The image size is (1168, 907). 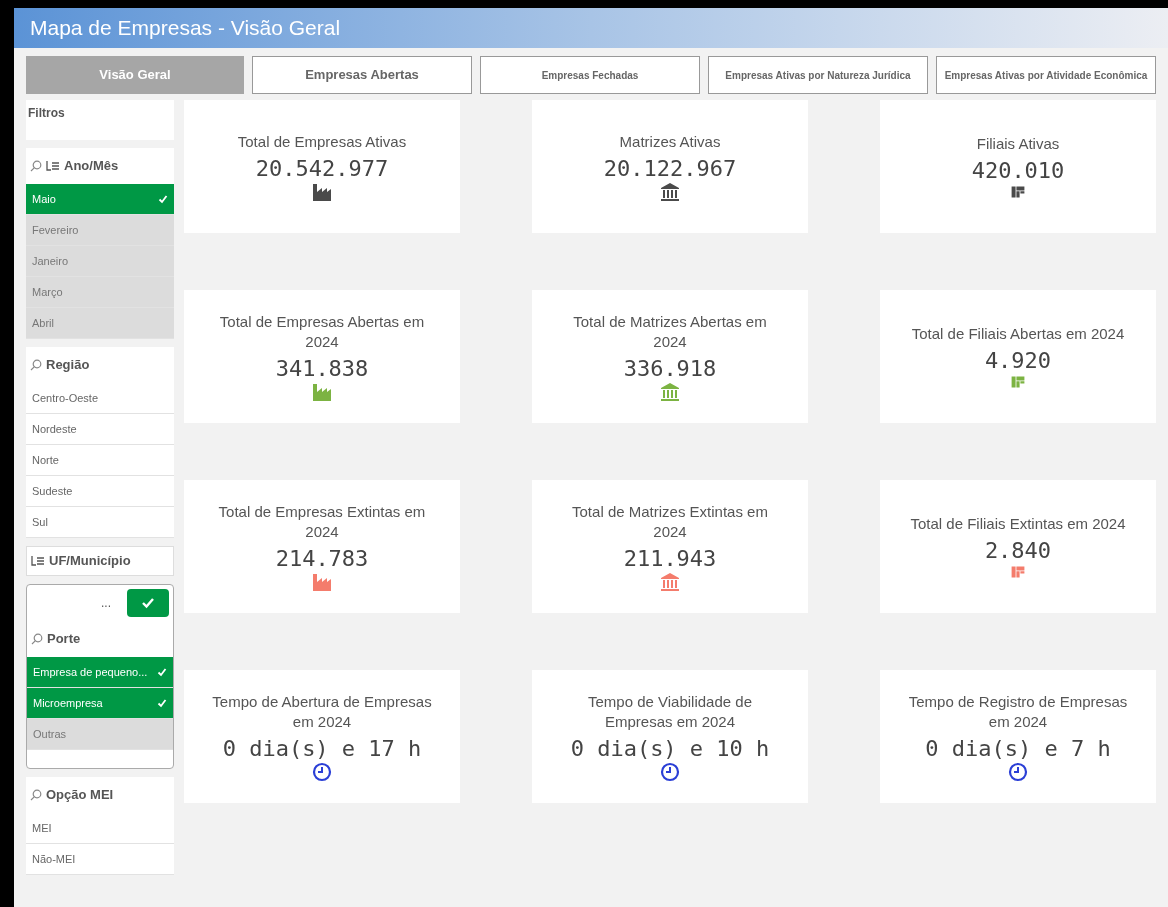 I want to click on filter-title: UF/Município, so click(x=90, y=561).